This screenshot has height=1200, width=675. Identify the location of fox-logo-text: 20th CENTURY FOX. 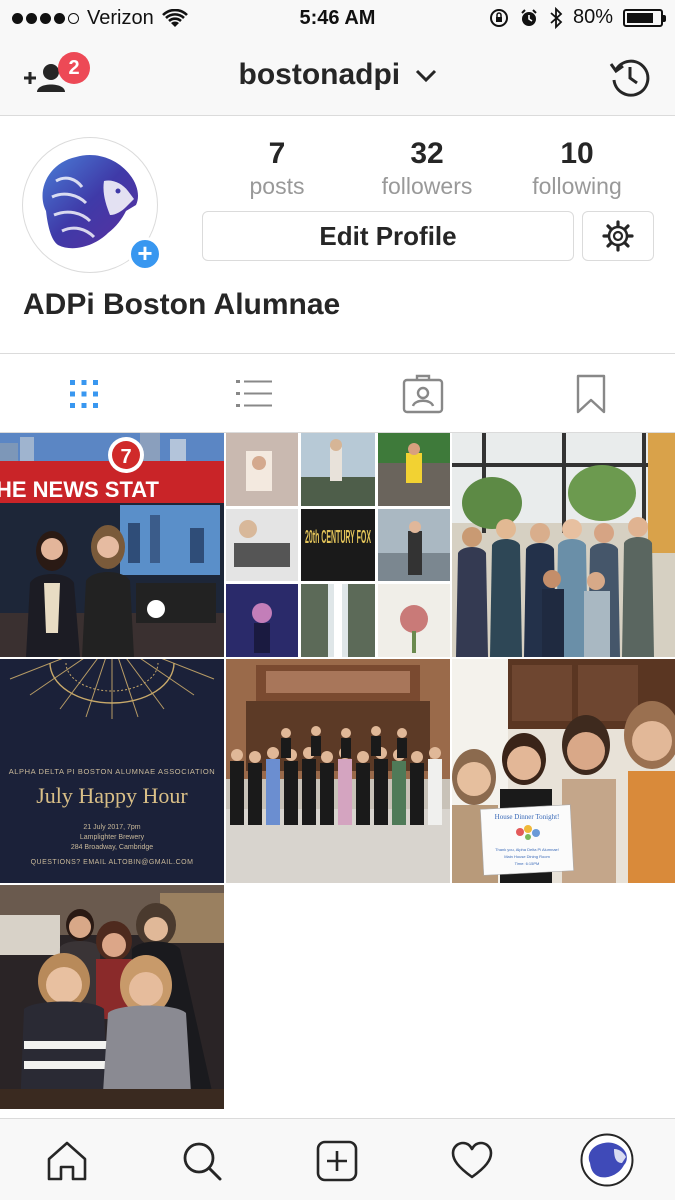
(338, 537).